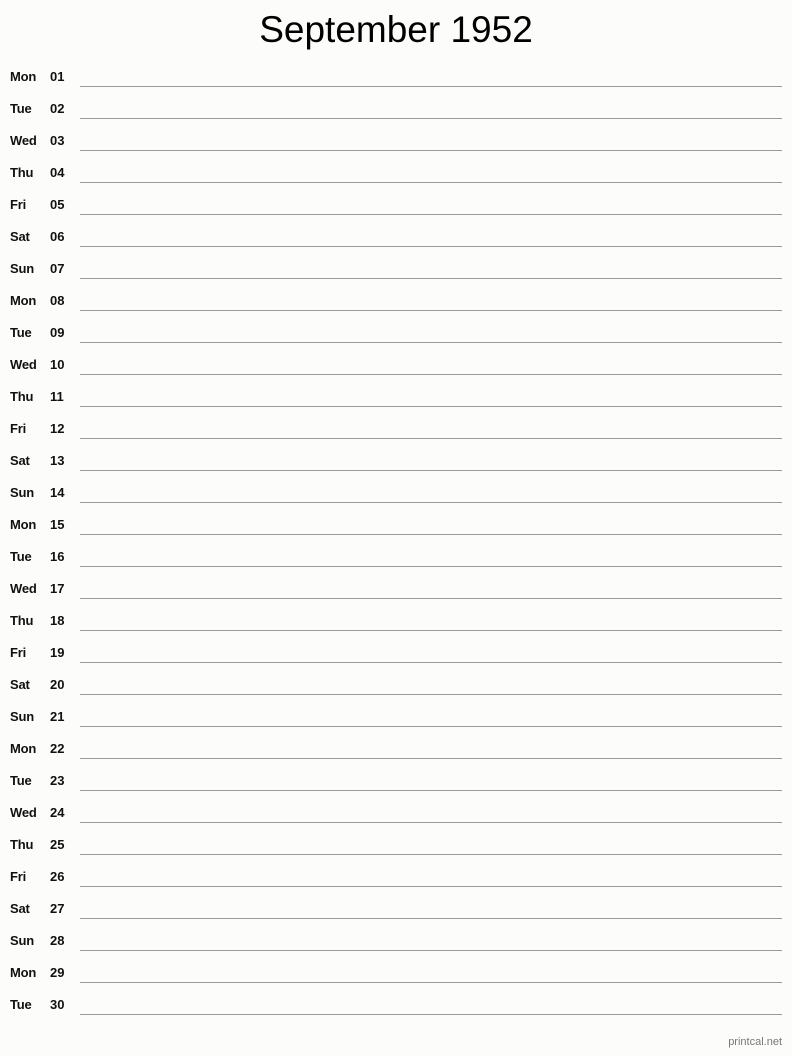 The height and width of the screenshot is (1056, 792). What do you see at coordinates (396, 240) in the screenshot?
I see `day-row: Sat 06` at bounding box center [396, 240].